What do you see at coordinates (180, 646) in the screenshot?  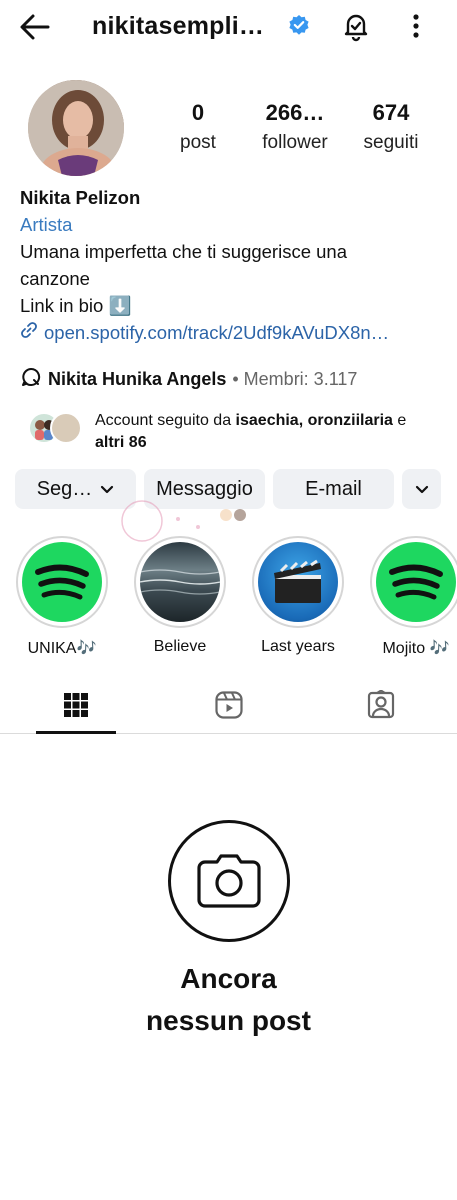 I see `highlight-label: Believe` at bounding box center [180, 646].